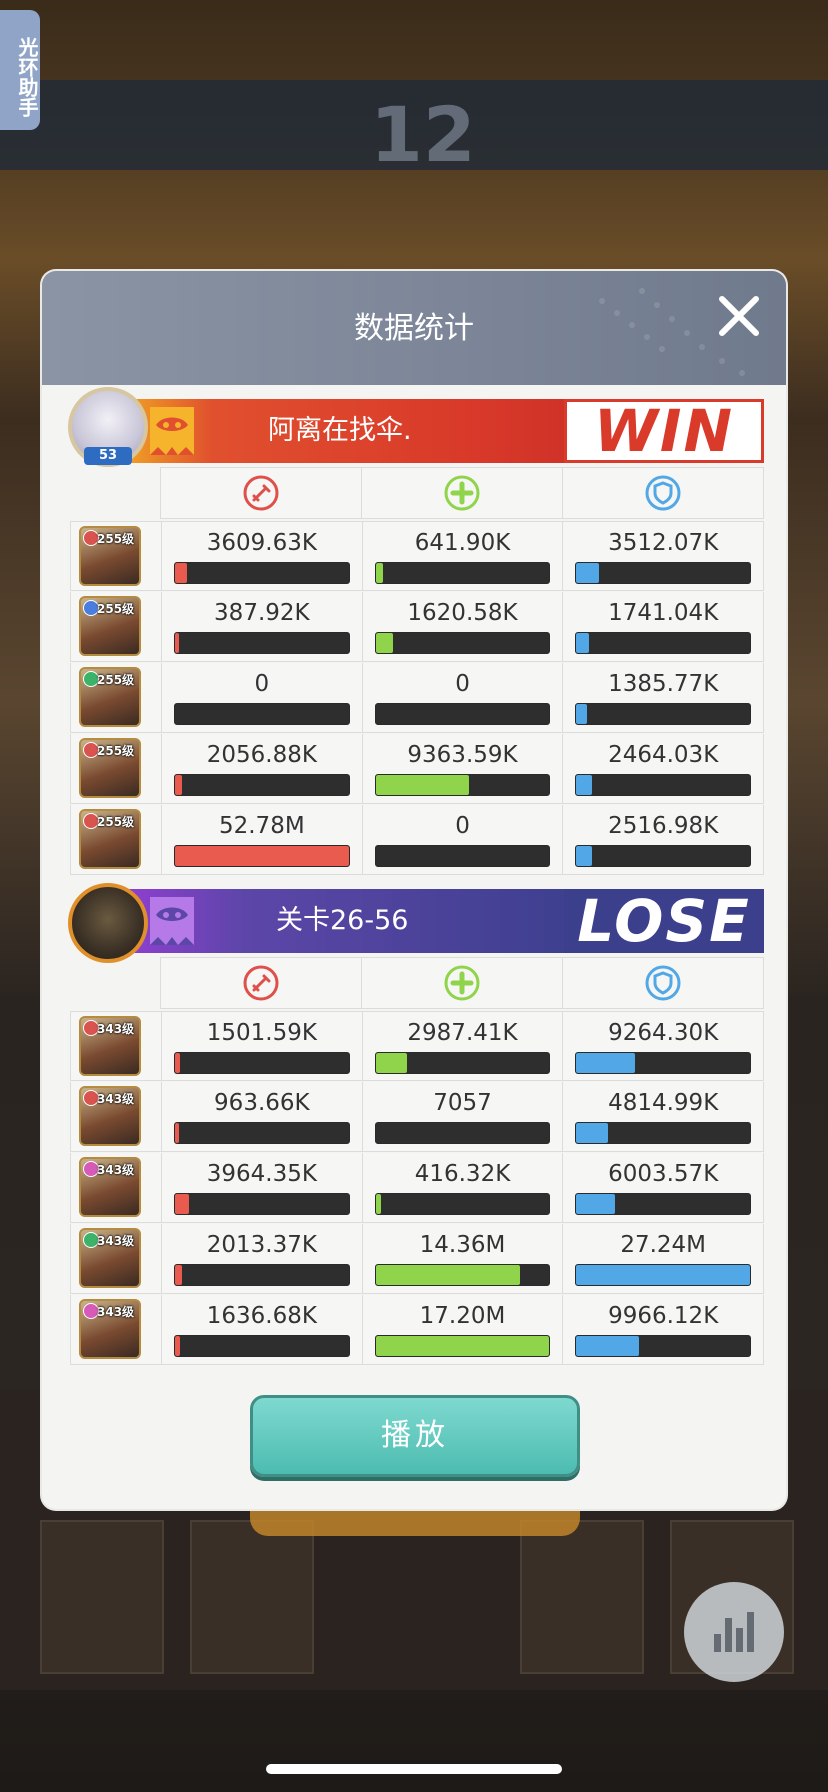  What do you see at coordinates (262, 684) in the screenshot?
I see `damage-value: 0` at bounding box center [262, 684].